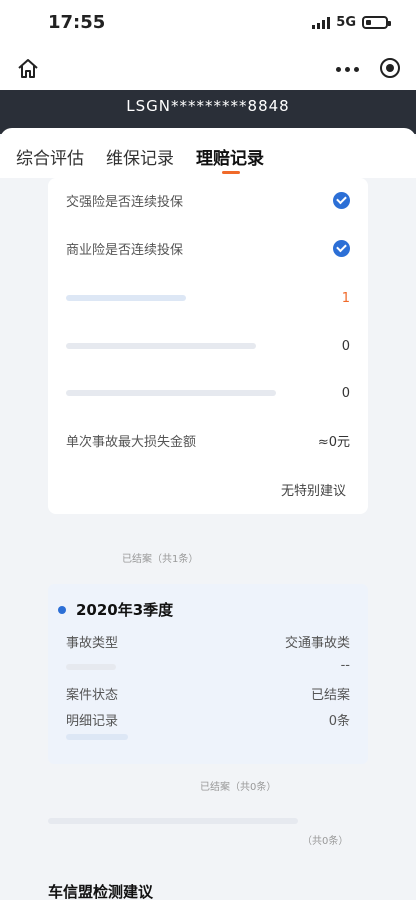  Describe the element at coordinates (376, 22) in the screenshot. I see `battery-icon` at that location.